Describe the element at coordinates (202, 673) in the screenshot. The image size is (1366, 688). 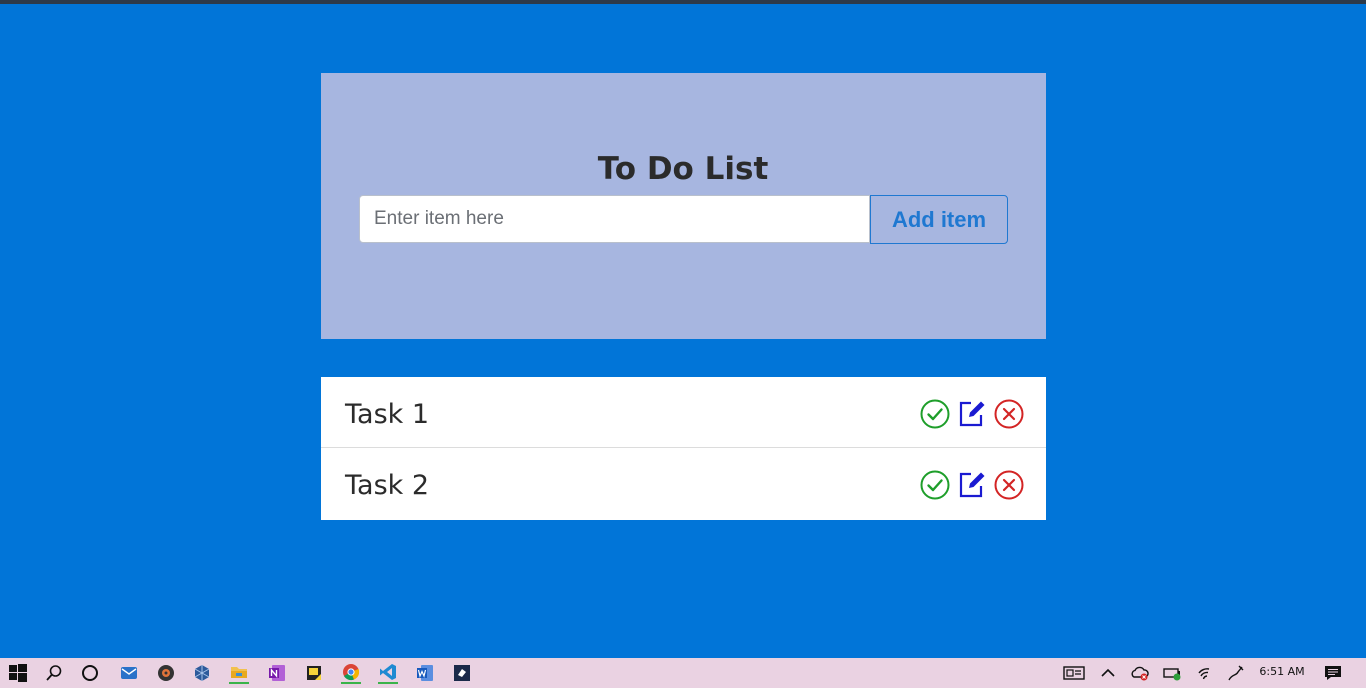
I see `virtualbox-icon` at that location.